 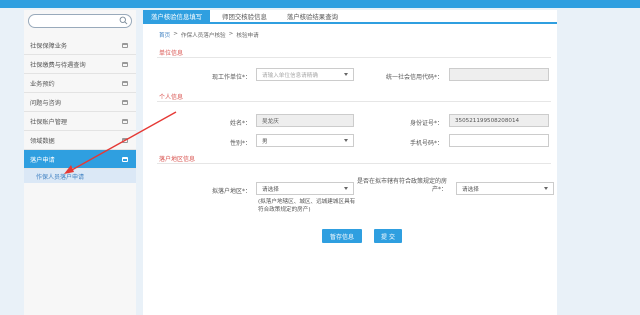 What do you see at coordinates (80, 83) in the screenshot?
I see `sidebar-item-appointment: 业务预约` at bounding box center [80, 83].